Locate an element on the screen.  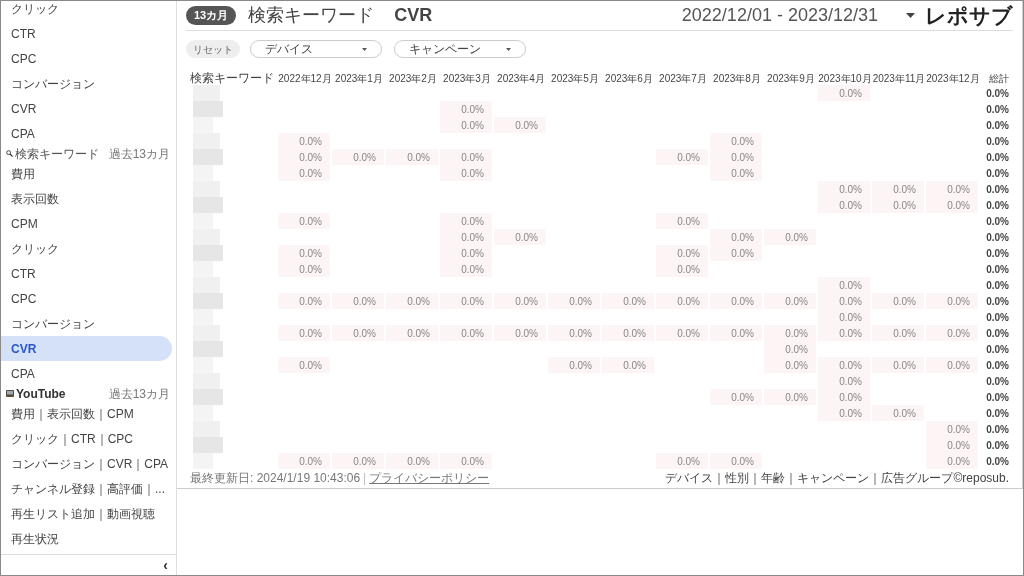
column-header: 検索キーワード is located at coordinates (232, 78).